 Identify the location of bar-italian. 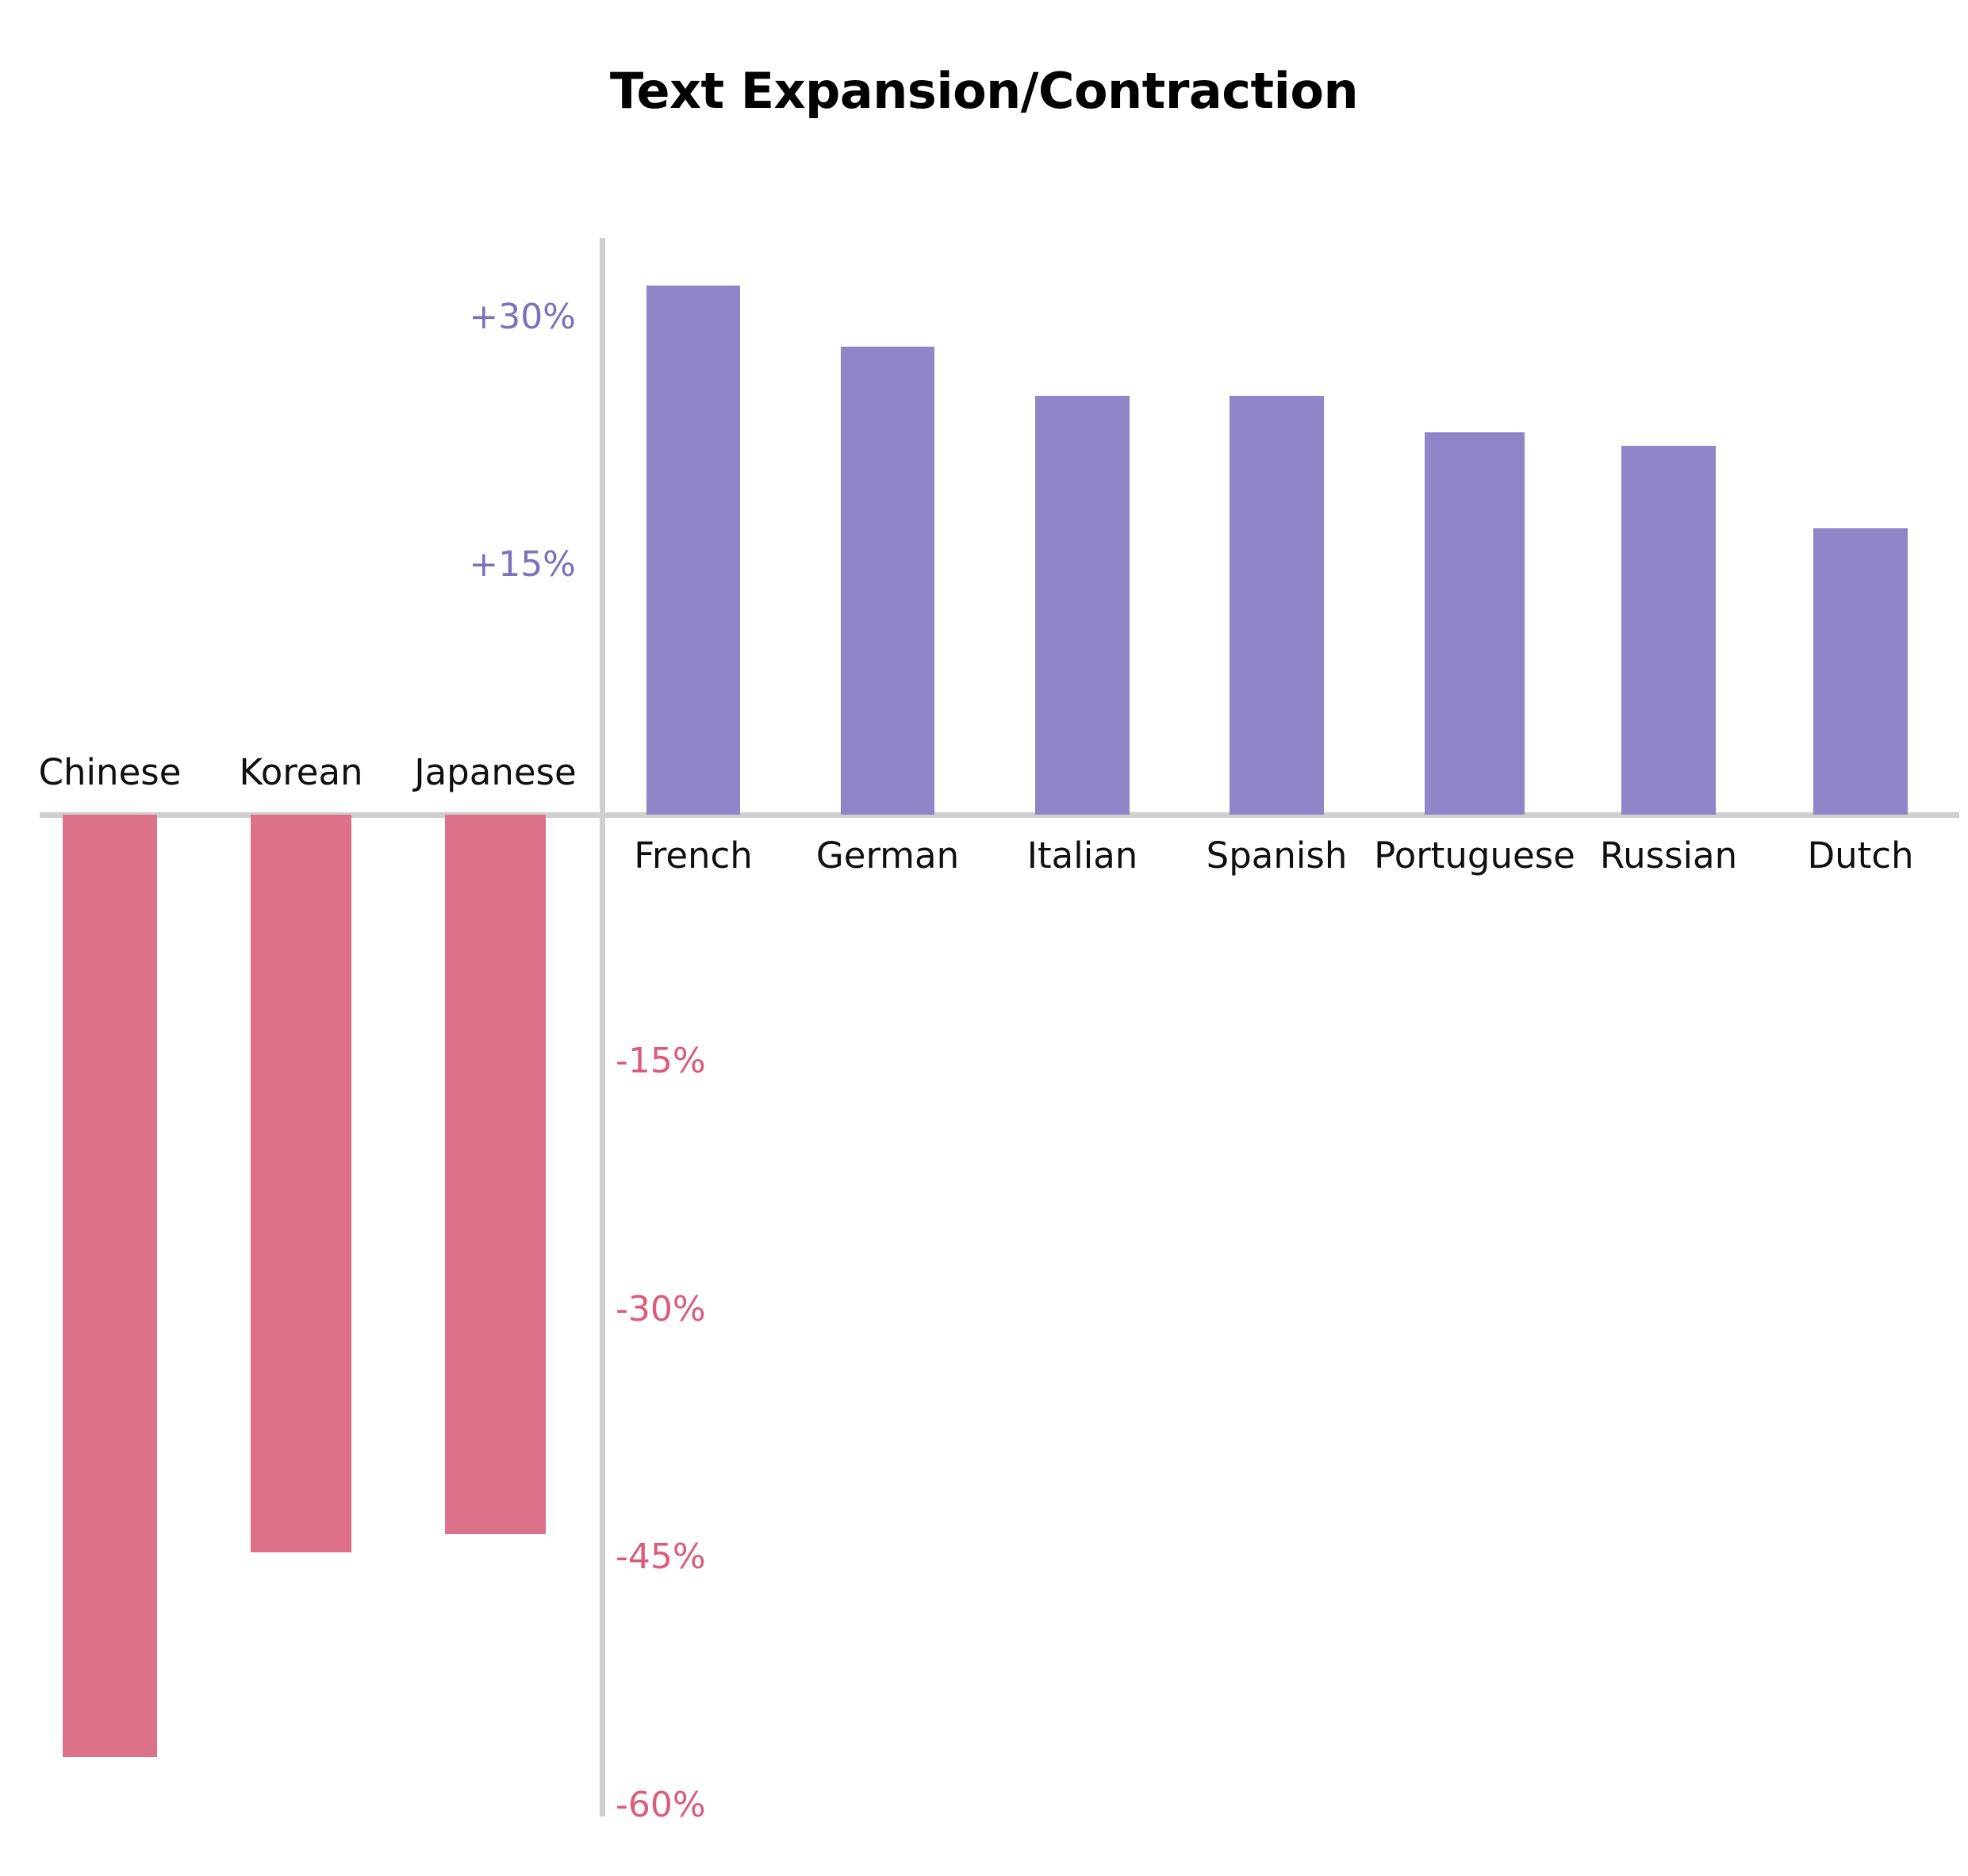
(1082, 605).